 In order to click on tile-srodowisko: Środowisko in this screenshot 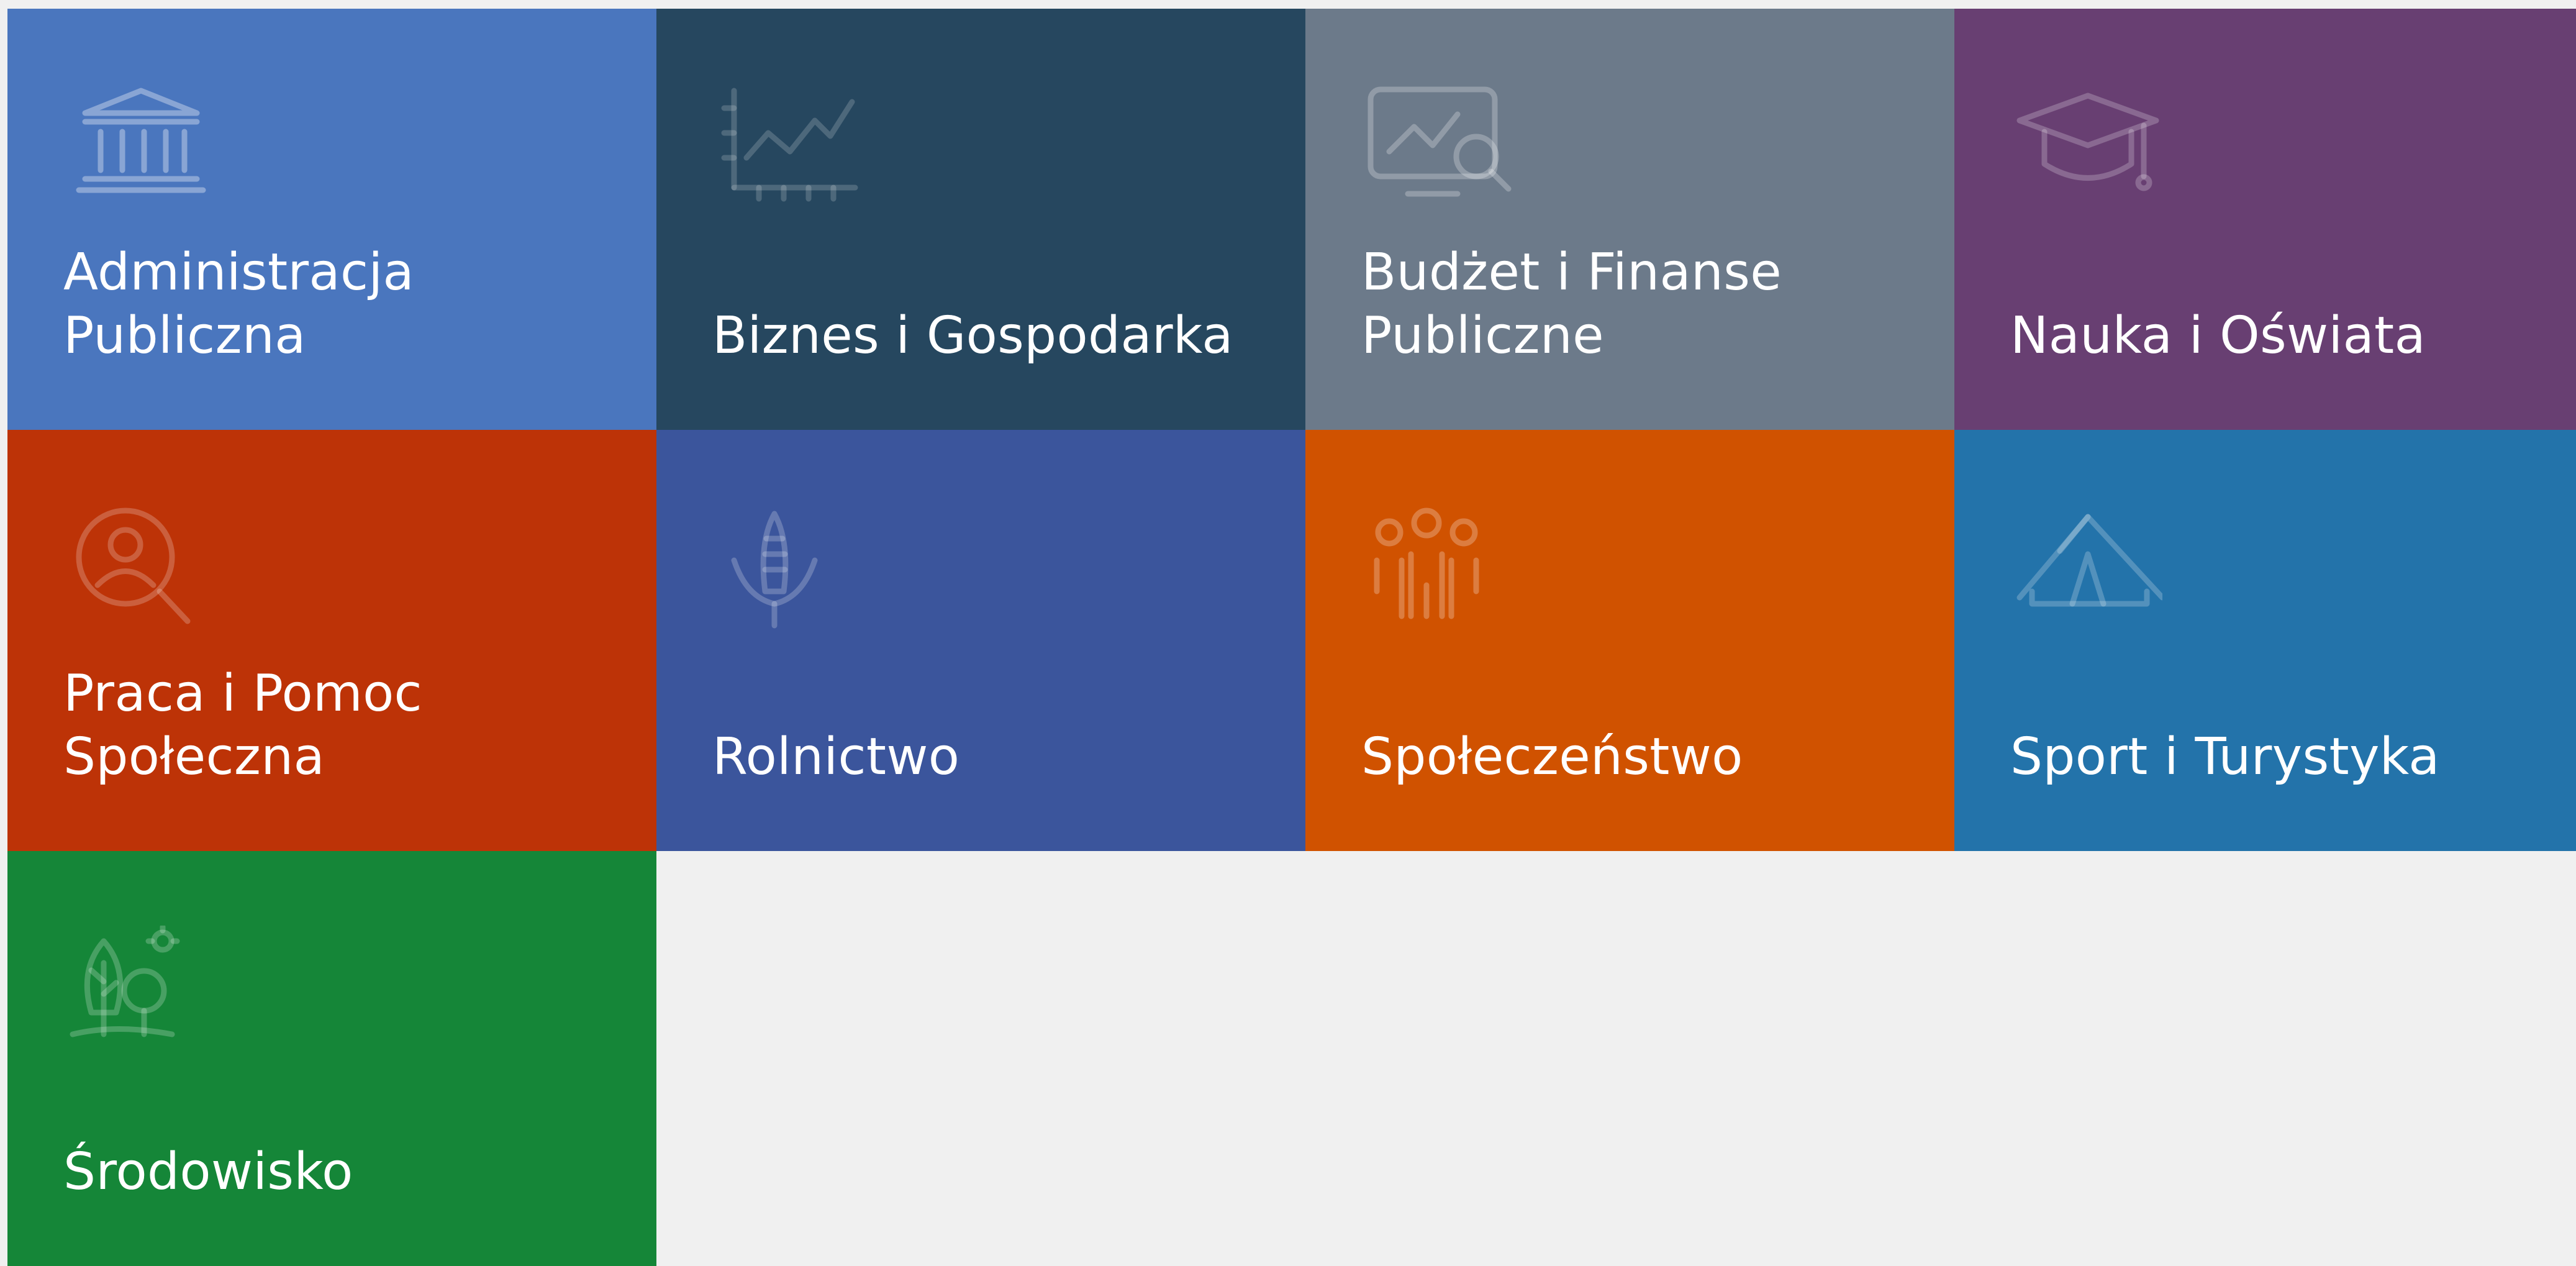, I will do `click(331, 1058)`.